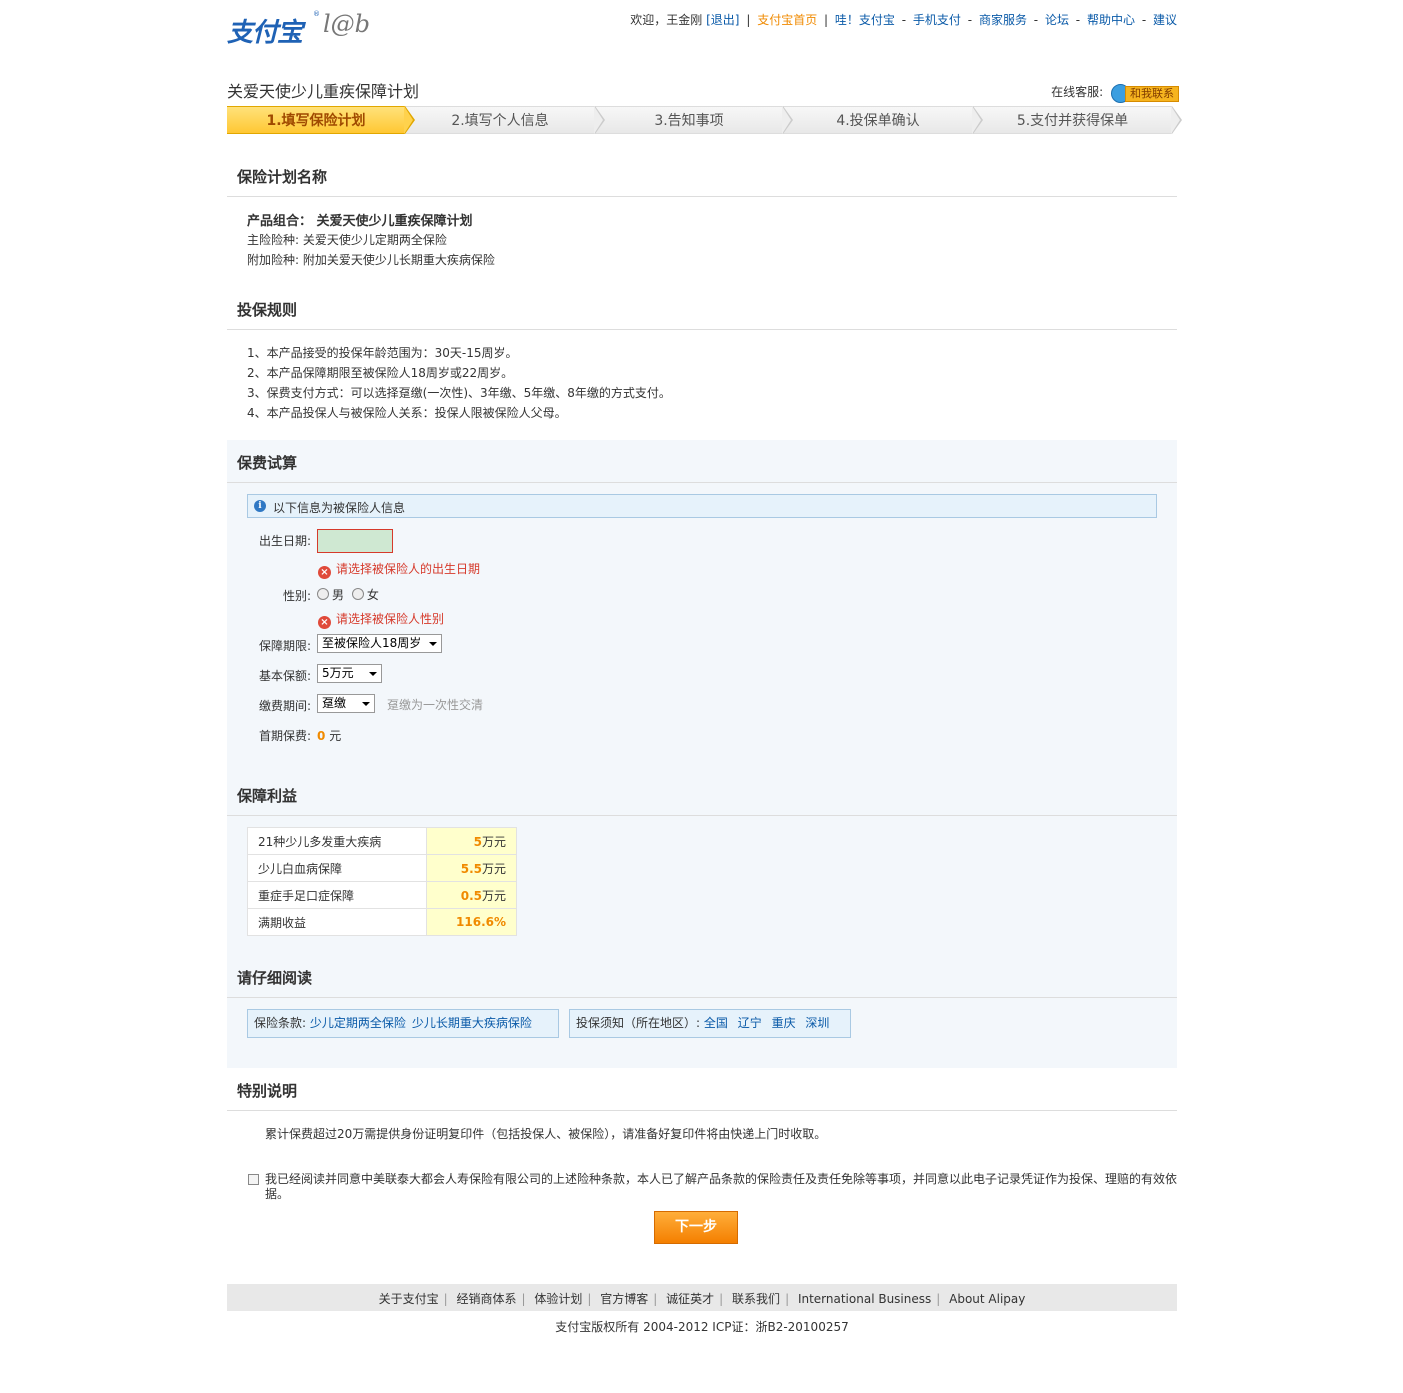 The height and width of the screenshot is (1393, 1403). I want to click on benefit-name: 满期收益, so click(337, 922).